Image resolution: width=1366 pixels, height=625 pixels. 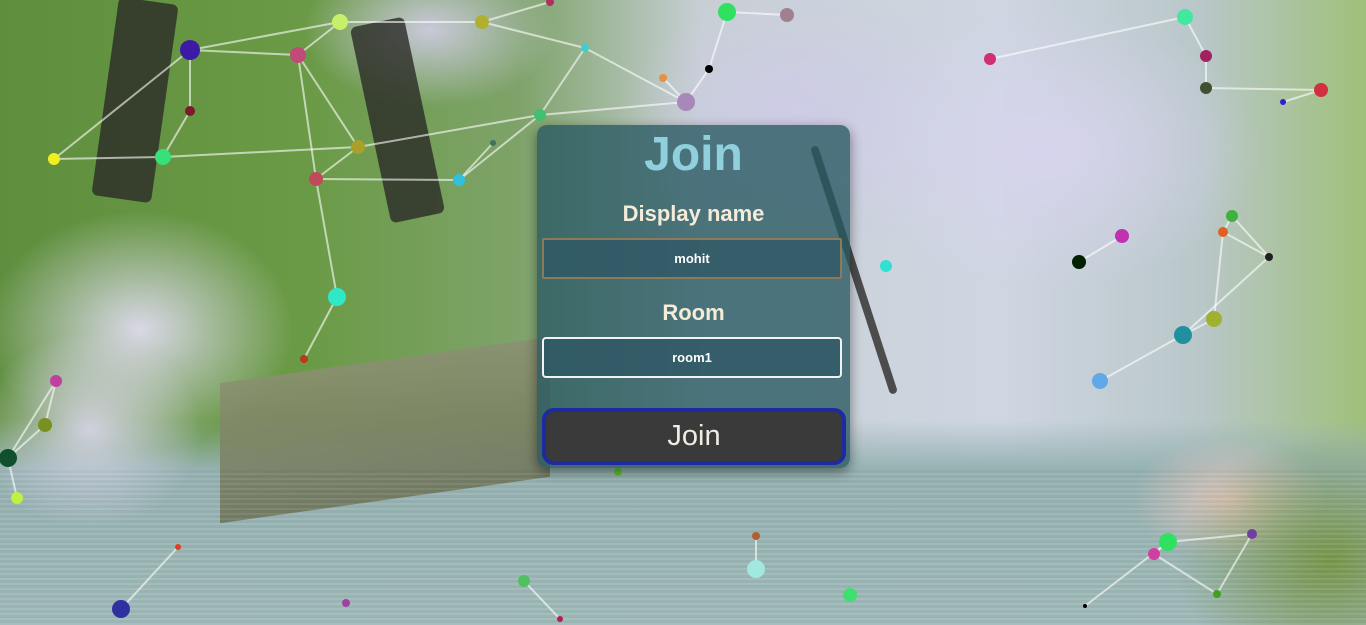 What do you see at coordinates (693, 154) in the screenshot?
I see `join-title: Join` at bounding box center [693, 154].